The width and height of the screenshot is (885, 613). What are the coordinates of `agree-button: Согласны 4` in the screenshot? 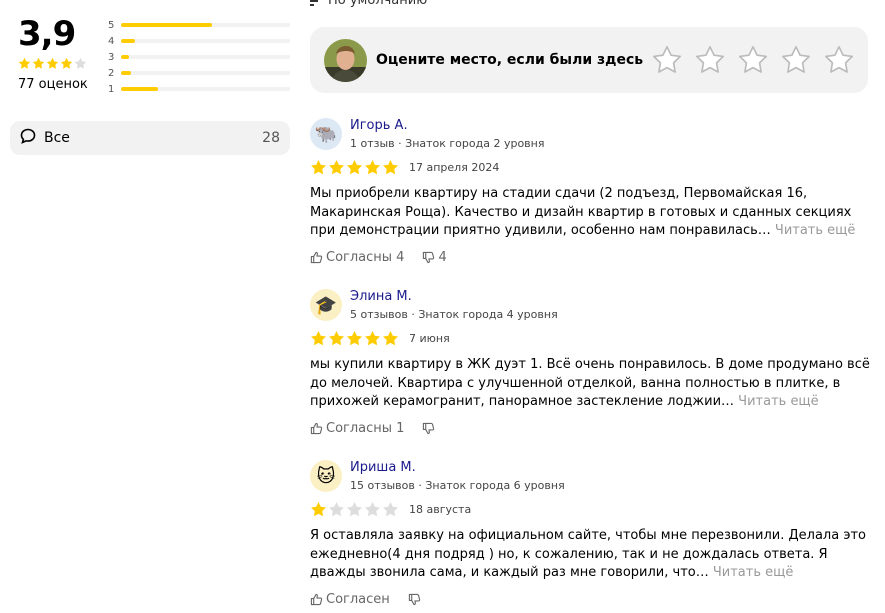 It's located at (357, 257).